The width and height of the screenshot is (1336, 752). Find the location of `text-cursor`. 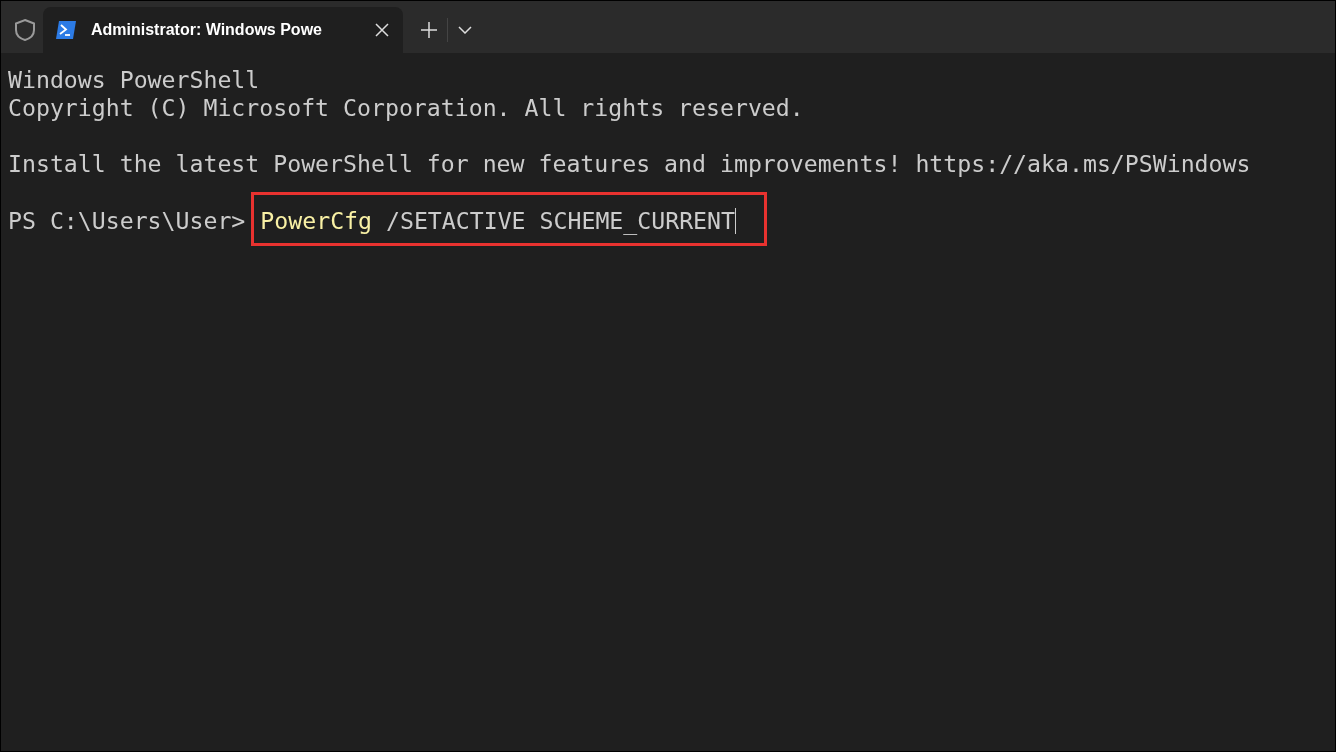

text-cursor is located at coordinates (735, 221).